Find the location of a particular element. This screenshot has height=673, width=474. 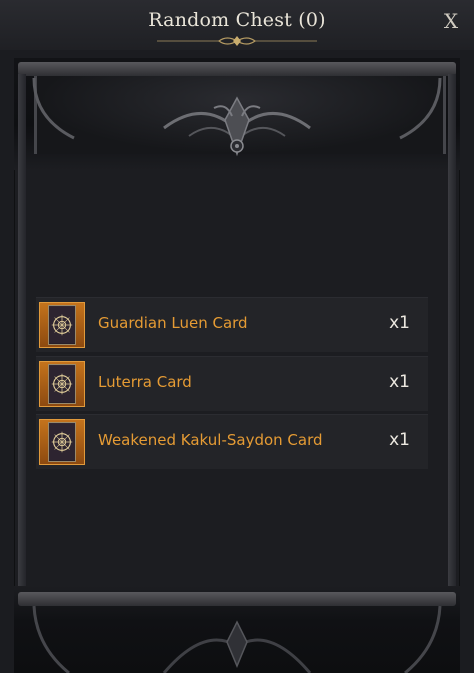

list-item: Guardian Luen Card x1 is located at coordinates (232, 324).